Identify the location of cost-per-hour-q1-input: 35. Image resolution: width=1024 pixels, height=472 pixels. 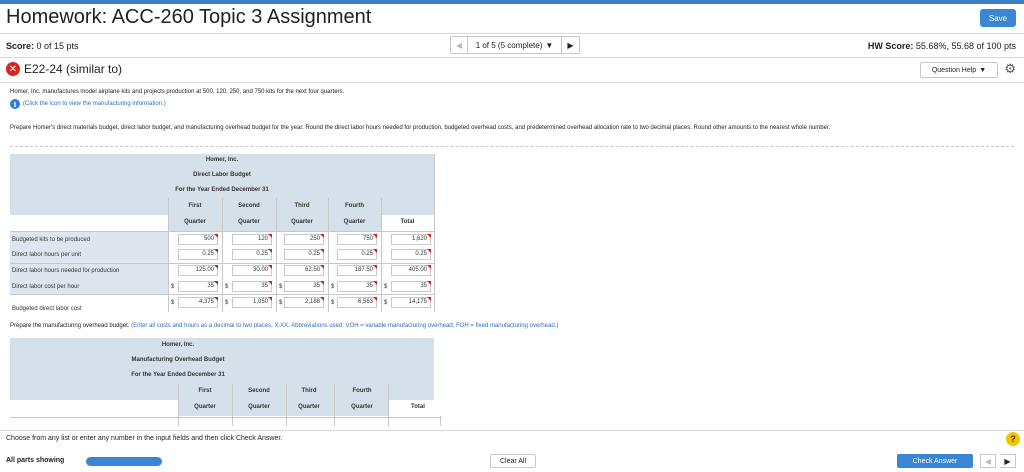
(198, 286).